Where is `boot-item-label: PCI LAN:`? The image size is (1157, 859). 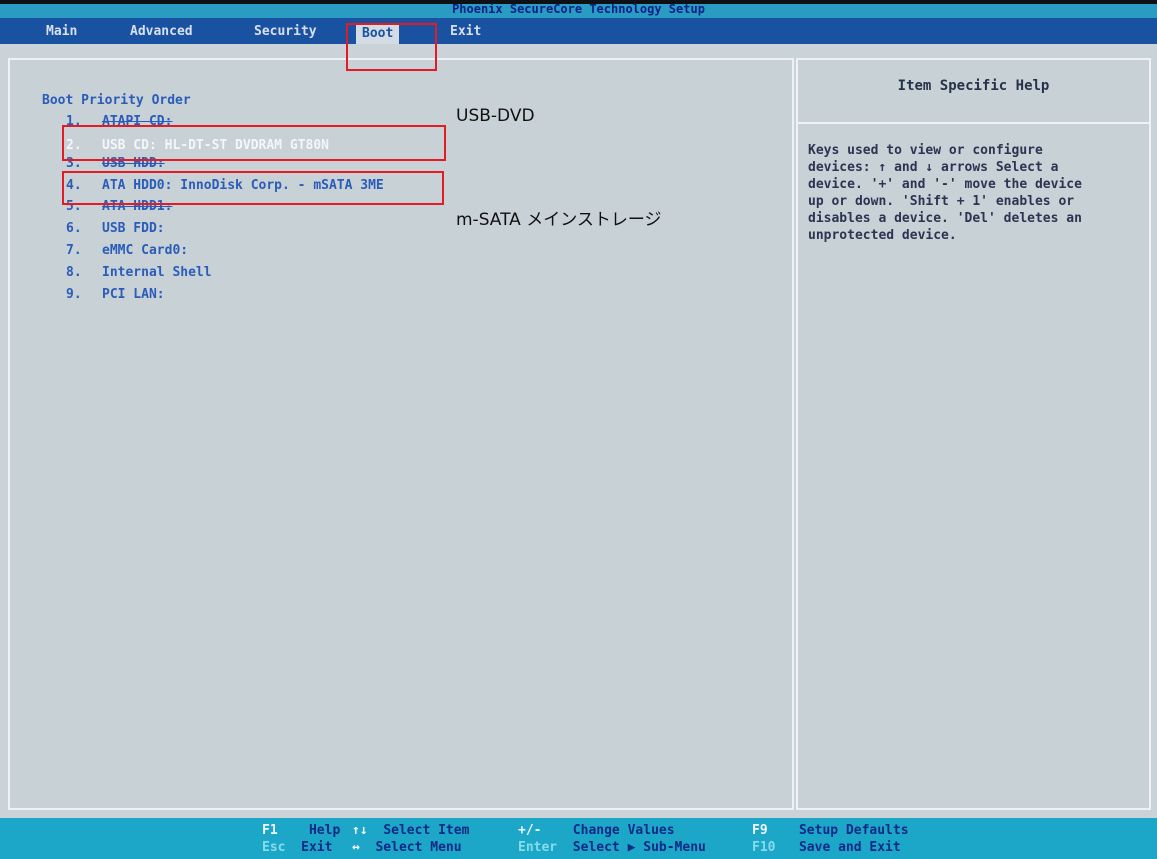
boot-item-label: PCI LAN: is located at coordinates (133, 294).